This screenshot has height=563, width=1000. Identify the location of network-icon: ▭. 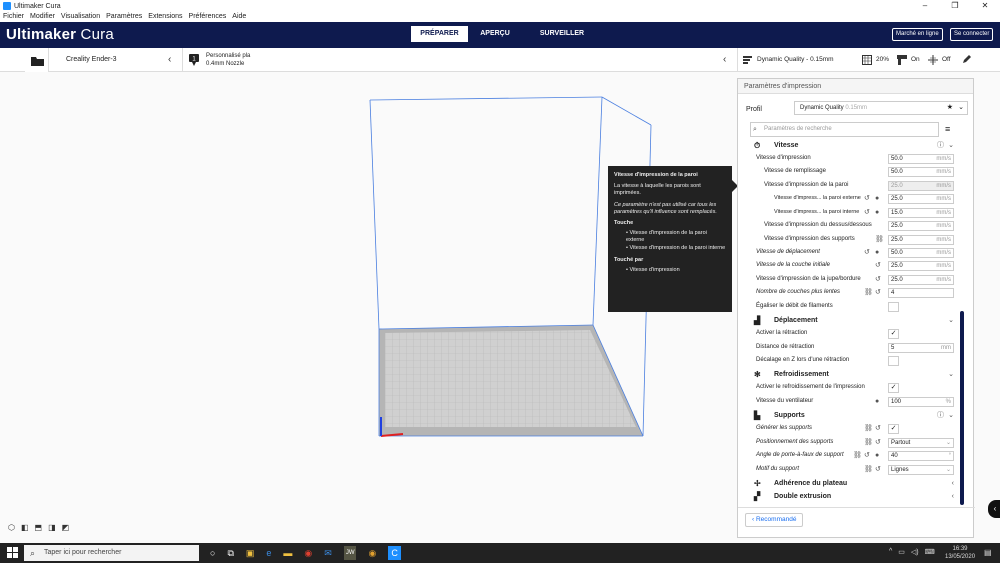
(901, 552).